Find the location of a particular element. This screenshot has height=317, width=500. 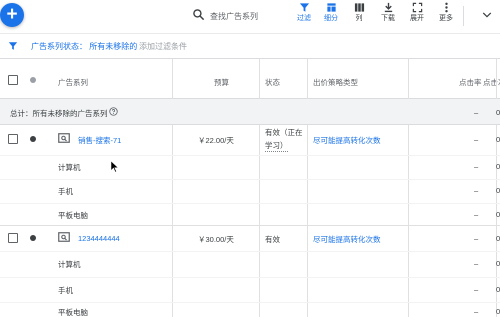

campaign-name-link: 1234444444 is located at coordinates (99, 238).